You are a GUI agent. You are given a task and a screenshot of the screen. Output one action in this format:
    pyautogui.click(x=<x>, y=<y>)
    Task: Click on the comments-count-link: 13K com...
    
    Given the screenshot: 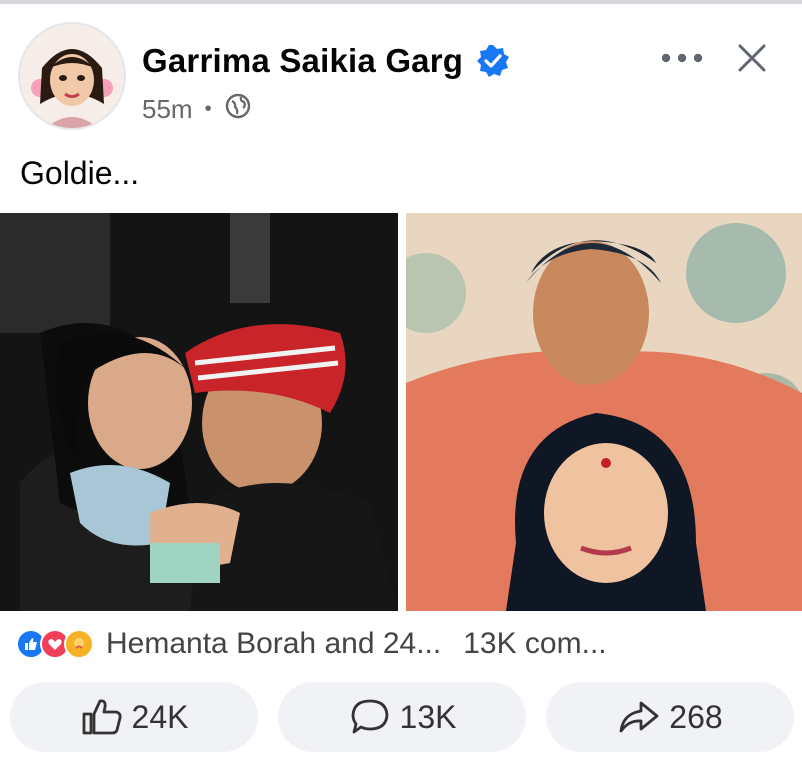 What is the action you would take?
    pyautogui.click(x=534, y=644)
    